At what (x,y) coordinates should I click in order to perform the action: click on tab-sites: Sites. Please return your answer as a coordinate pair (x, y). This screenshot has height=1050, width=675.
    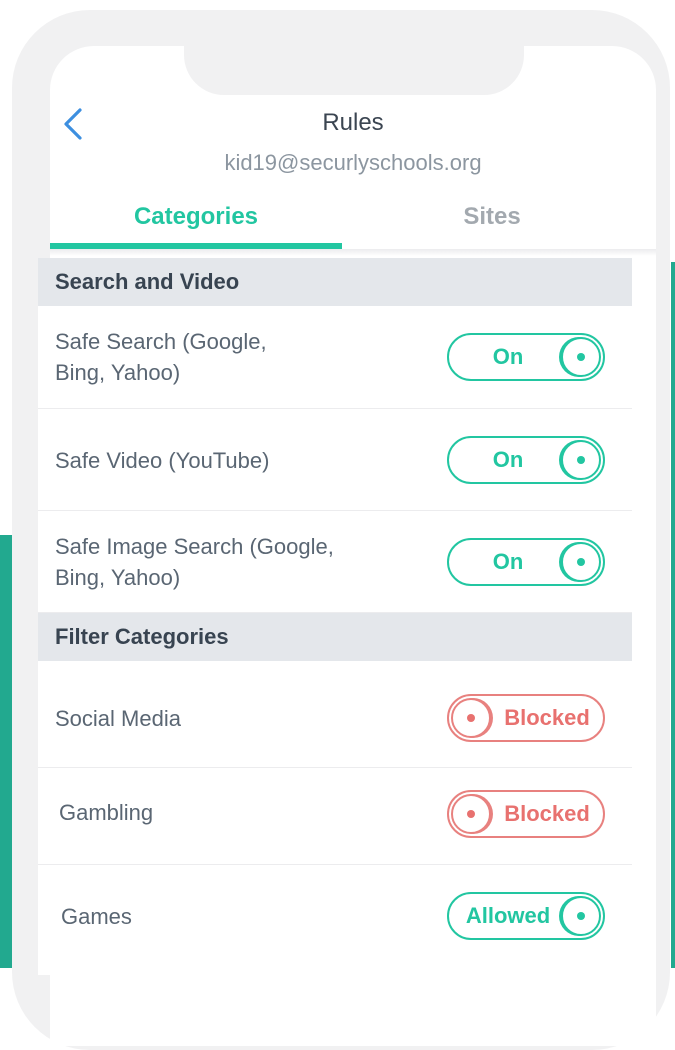
    Looking at the image, I should click on (492, 221).